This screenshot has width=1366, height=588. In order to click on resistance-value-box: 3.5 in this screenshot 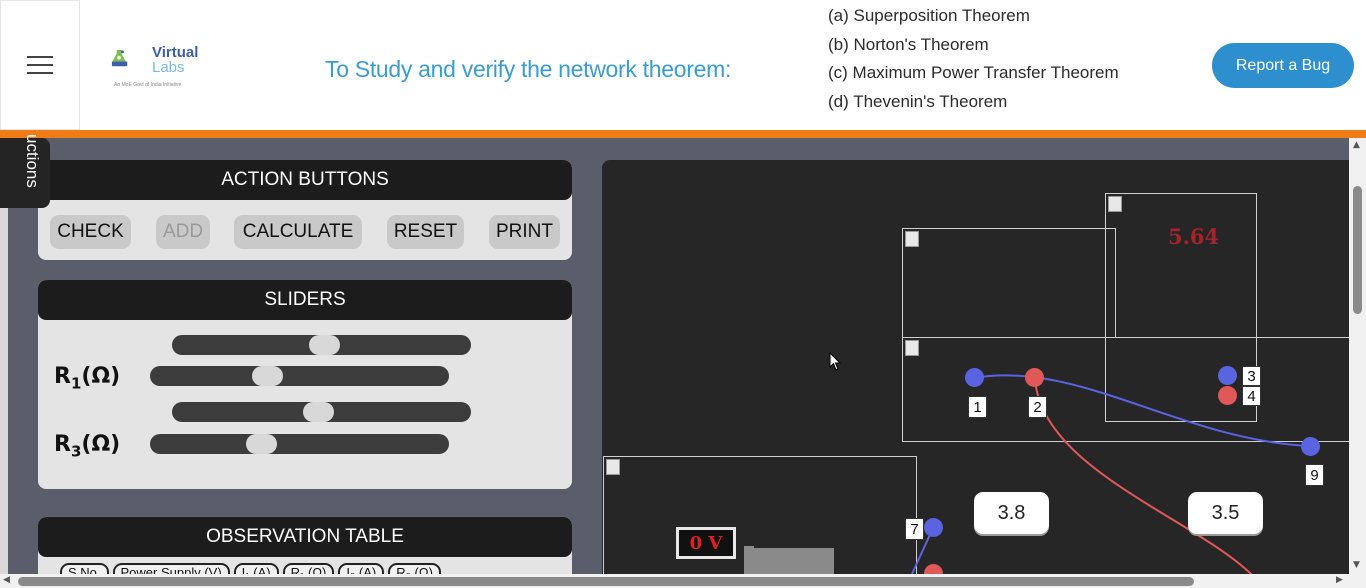, I will do `click(1225, 513)`.